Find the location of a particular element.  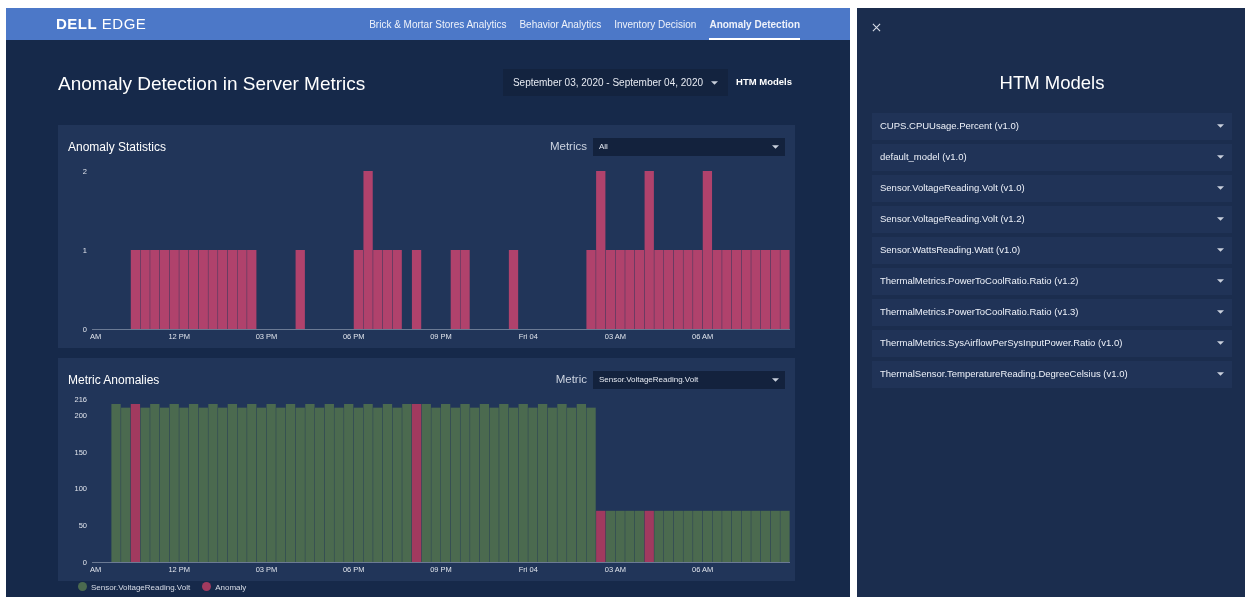

date-range-dropdown: September 03, 2020 - September 04, 2020 is located at coordinates (615, 82).